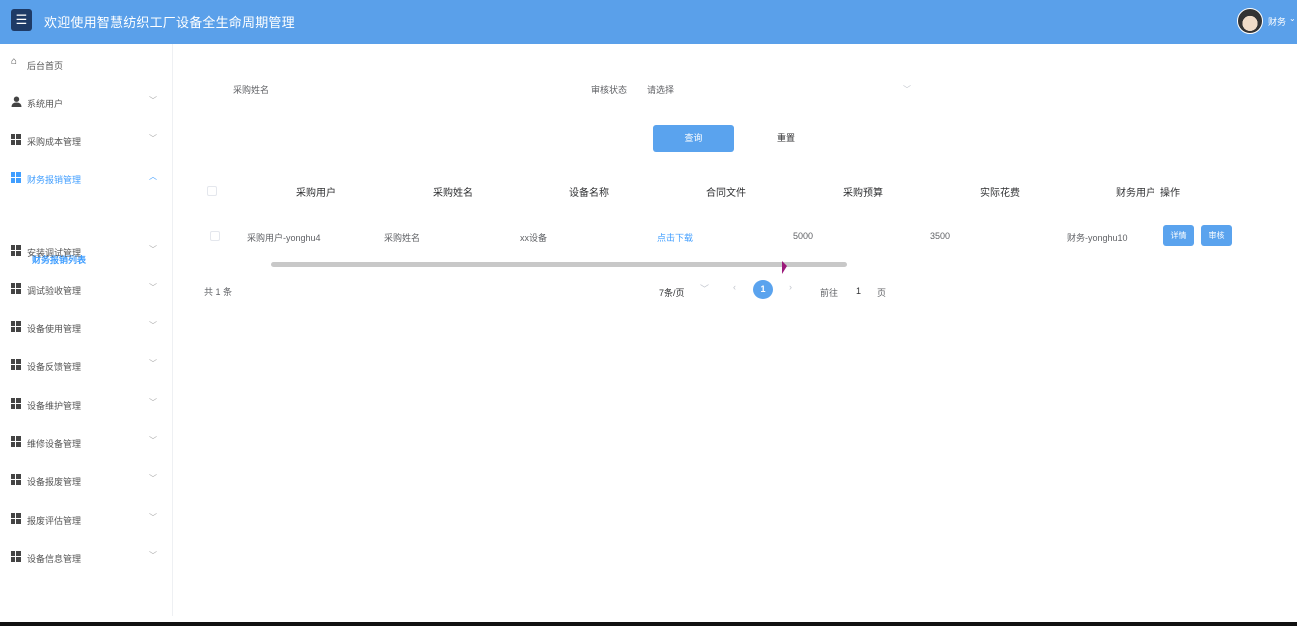  I want to click on table-cell: xx设备, so click(534, 238).